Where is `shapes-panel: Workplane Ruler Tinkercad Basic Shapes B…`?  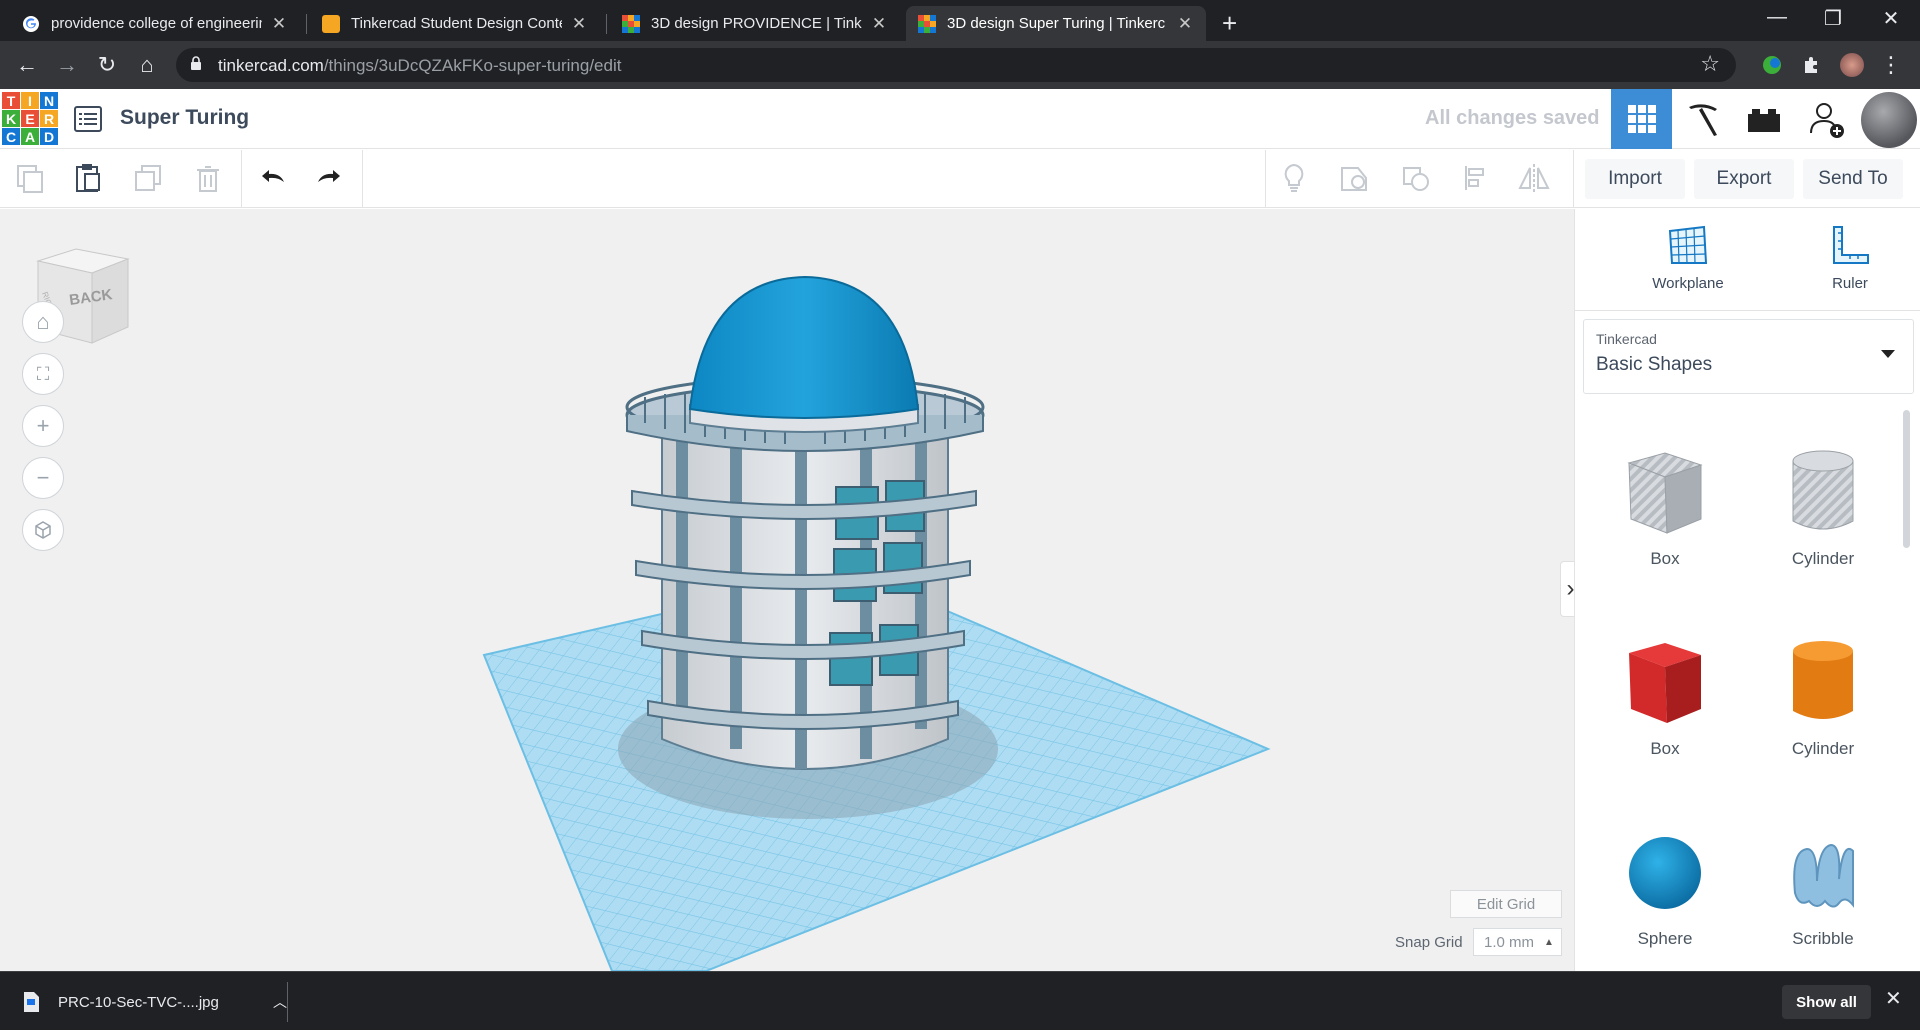 shapes-panel: Workplane Ruler Tinkercad Basic Shapes B… is located at coordinates (1747, 590).